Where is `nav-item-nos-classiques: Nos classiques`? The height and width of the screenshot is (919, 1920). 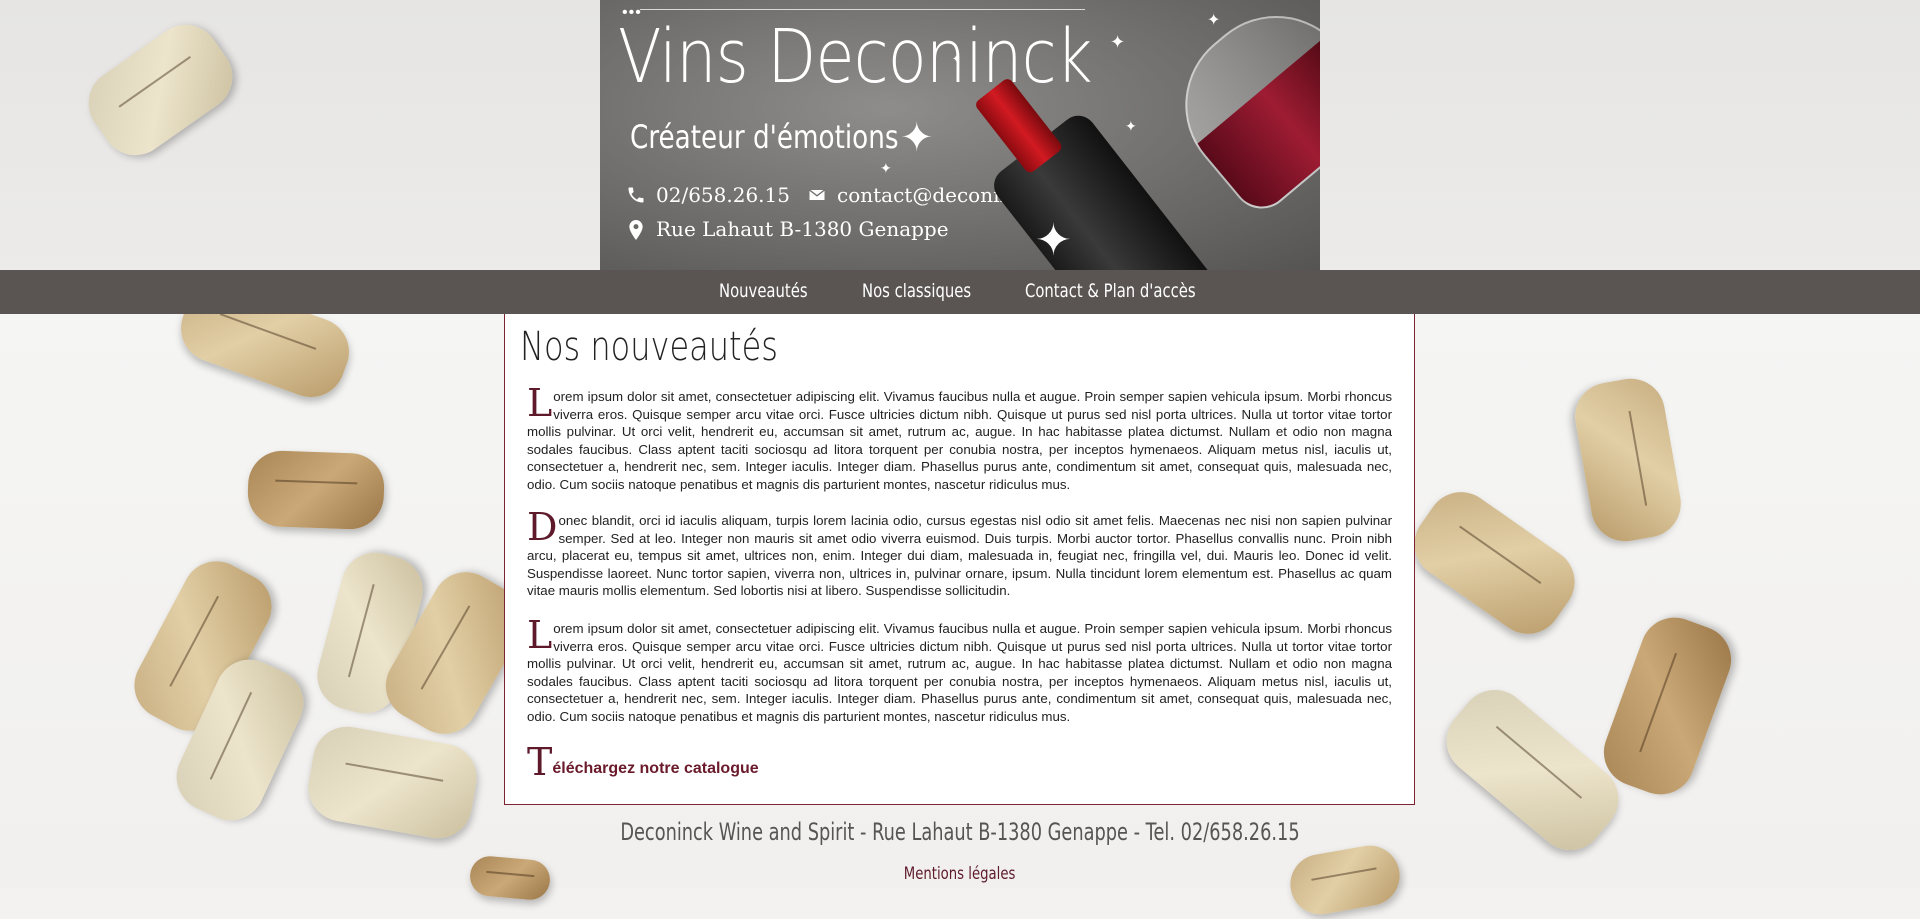 nav-item-nos-classiques: Nos classiques is located at coordinates (916, 291).